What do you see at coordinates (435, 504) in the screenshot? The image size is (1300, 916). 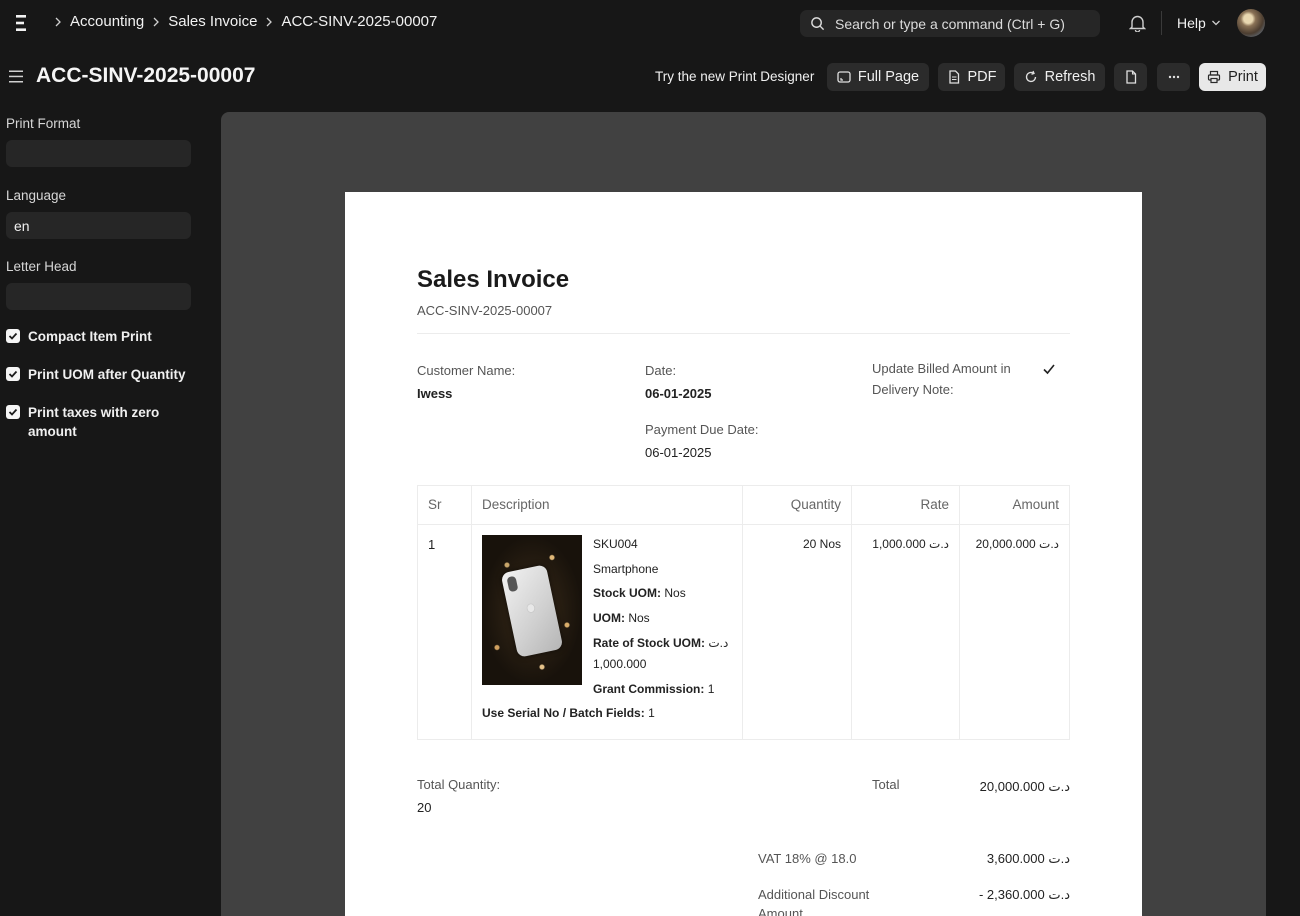 I see `column-header-sr: Sr` at bounding box center [435, 504].